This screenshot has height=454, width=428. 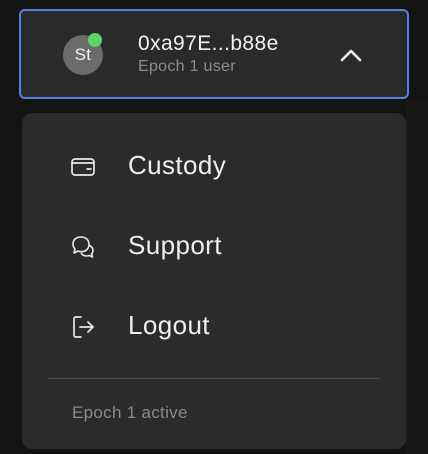 I want to click on menu-item-label: Custody, so click(x=177, y=165).